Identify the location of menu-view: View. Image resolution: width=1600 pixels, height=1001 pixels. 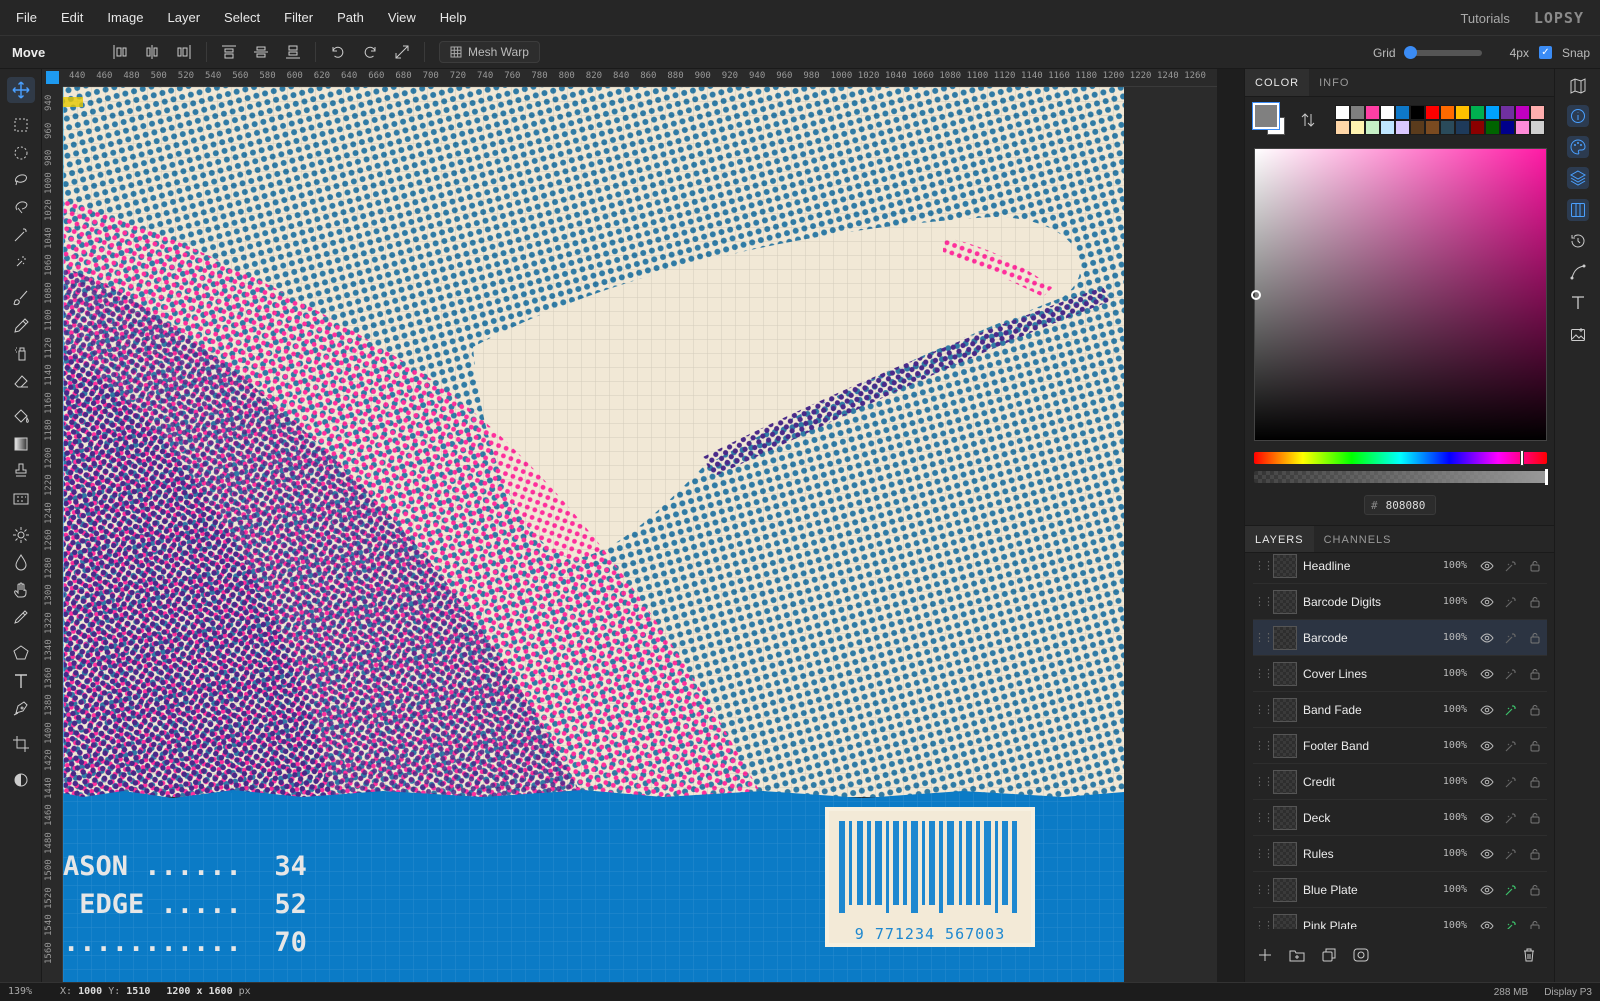
(402, 18).